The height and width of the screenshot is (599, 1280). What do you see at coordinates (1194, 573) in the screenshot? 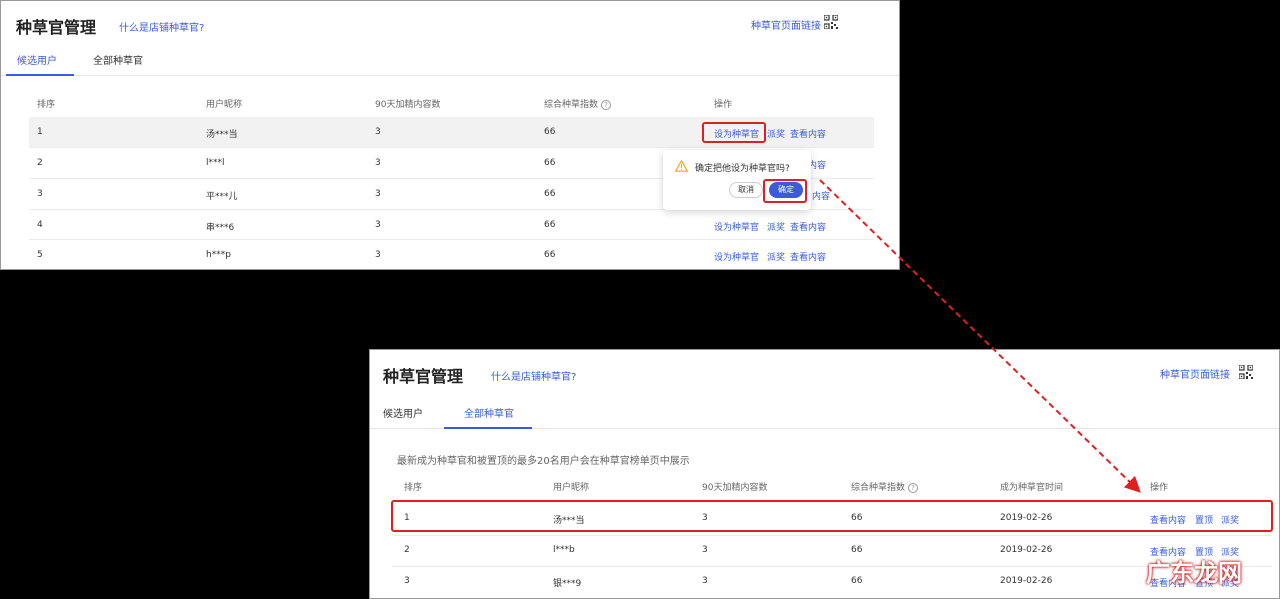
I see `watermark-logo: 广东龙网` at bounding box center [1194, 573].